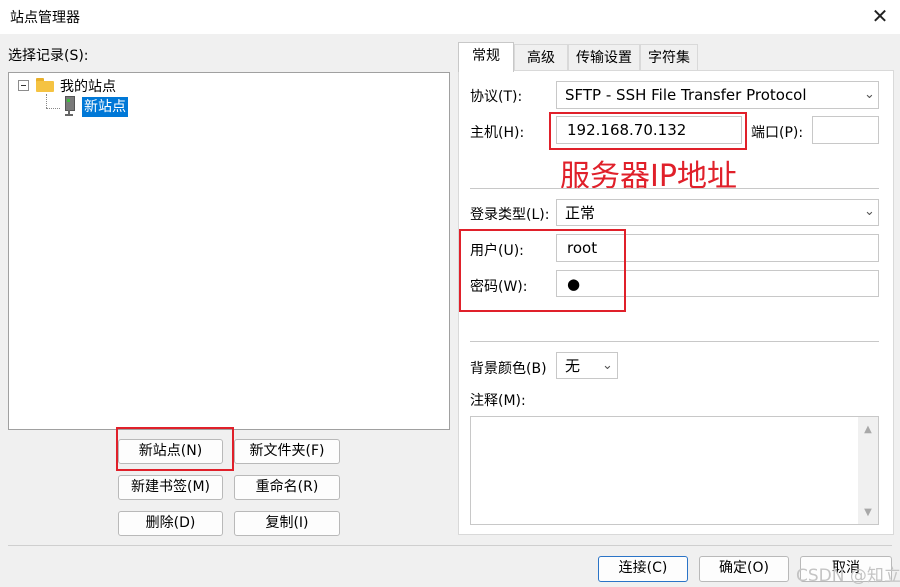 This screenshot has width=900, height=587. Describe the element at coordinates (510, 215) in the screenshot. I see `logon-type-label: 登录类型(L):` at that location.